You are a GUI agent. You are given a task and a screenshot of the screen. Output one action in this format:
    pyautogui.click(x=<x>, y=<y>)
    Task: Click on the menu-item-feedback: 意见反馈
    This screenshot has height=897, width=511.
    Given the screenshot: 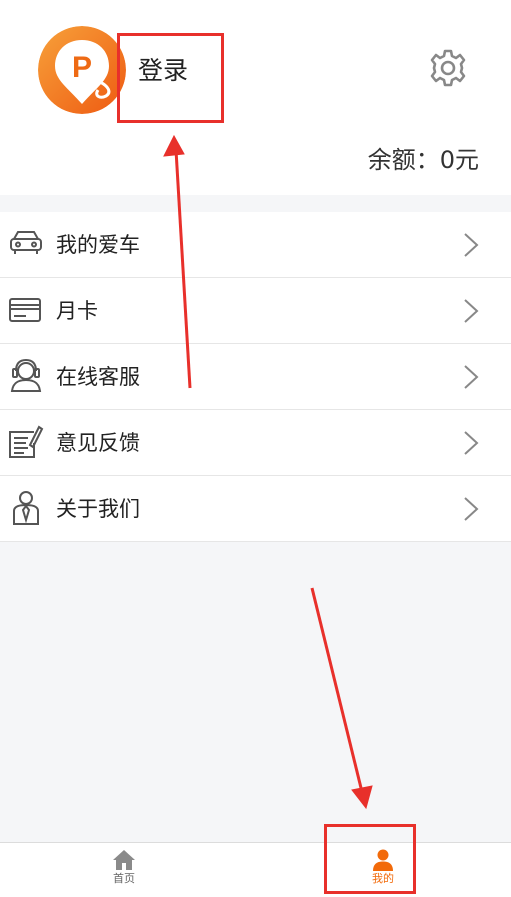 What is the action you would take?
    pyautogui.click(x=255, y=443)
    